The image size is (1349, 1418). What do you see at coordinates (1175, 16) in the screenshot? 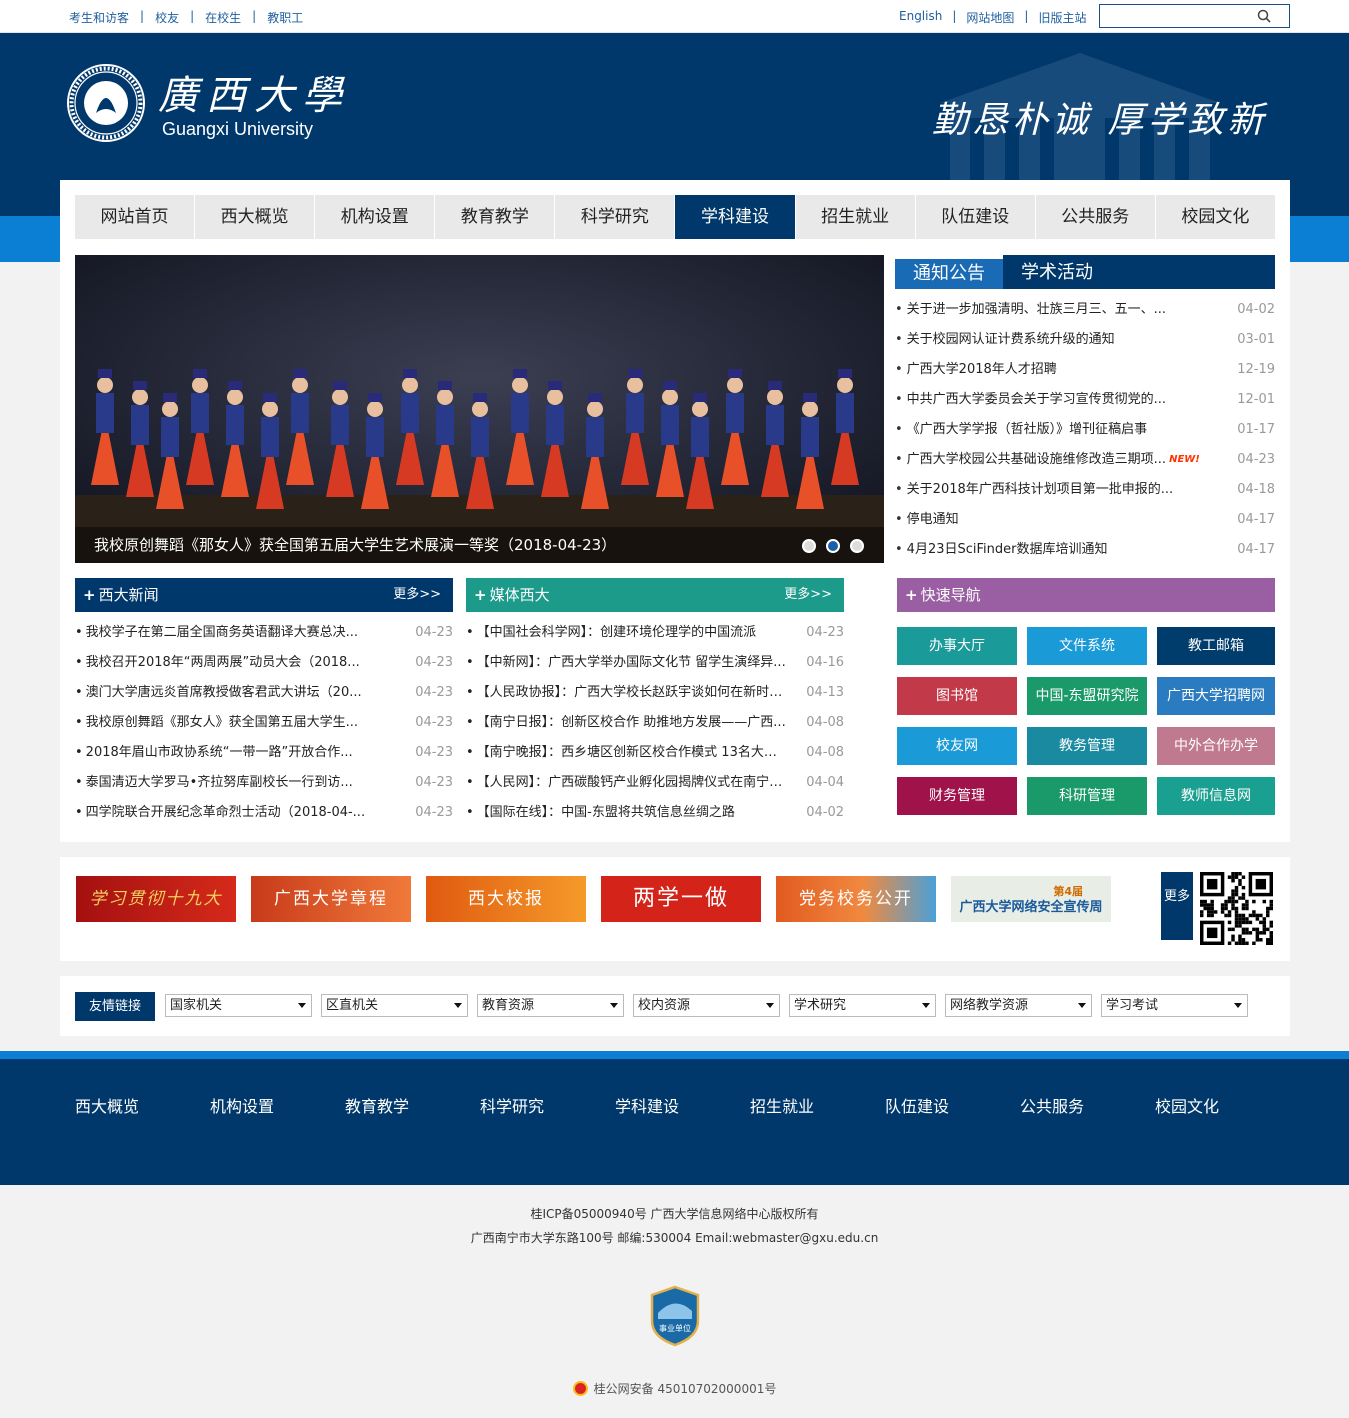
I see `search-input` at bounding box center [1175, 16].